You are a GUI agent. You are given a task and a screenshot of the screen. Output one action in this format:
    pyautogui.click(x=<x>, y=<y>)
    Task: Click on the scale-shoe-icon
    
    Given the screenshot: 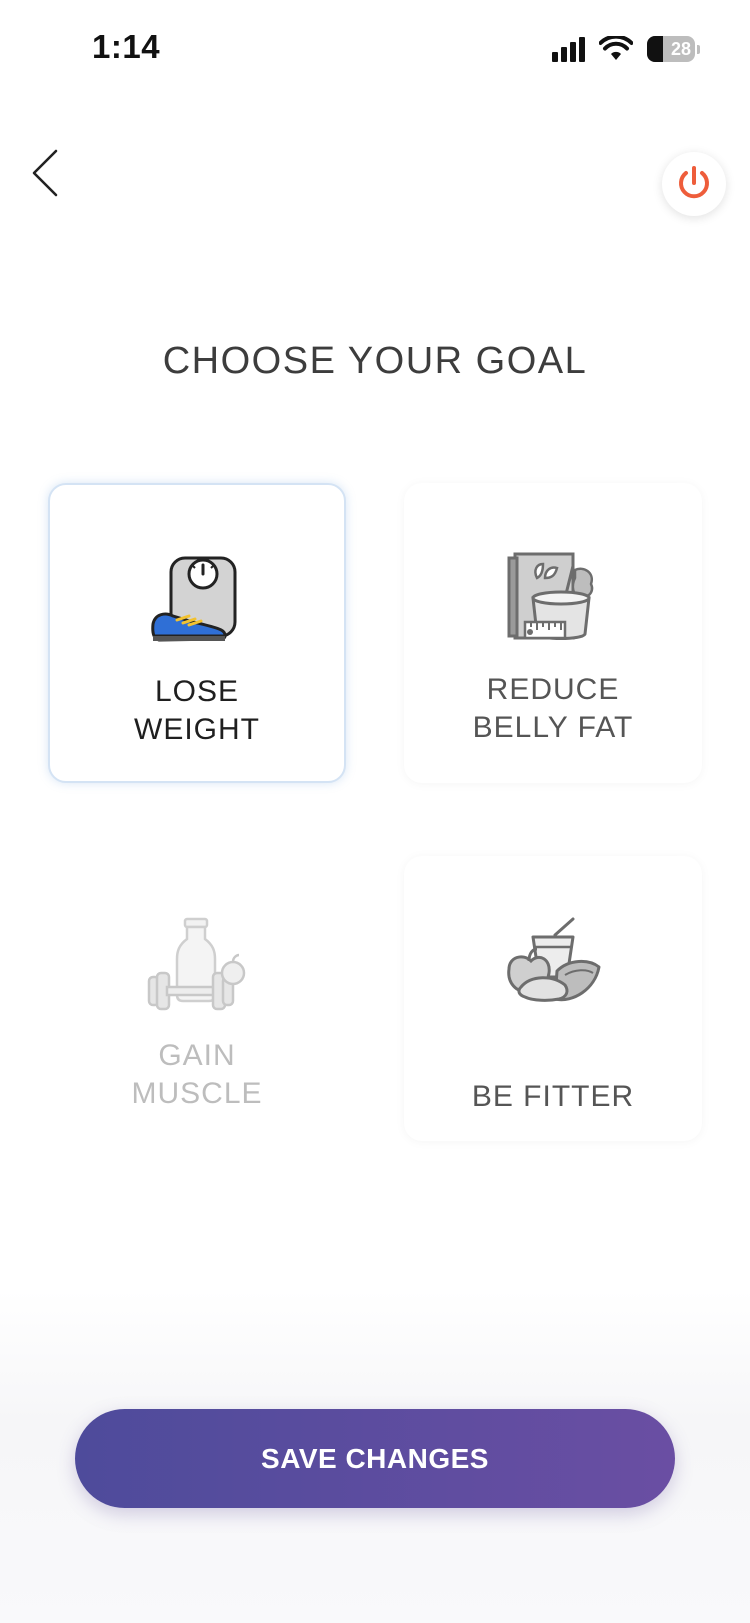 What is the action you would take?
    pyautogui.click(x=194, y=599)
    